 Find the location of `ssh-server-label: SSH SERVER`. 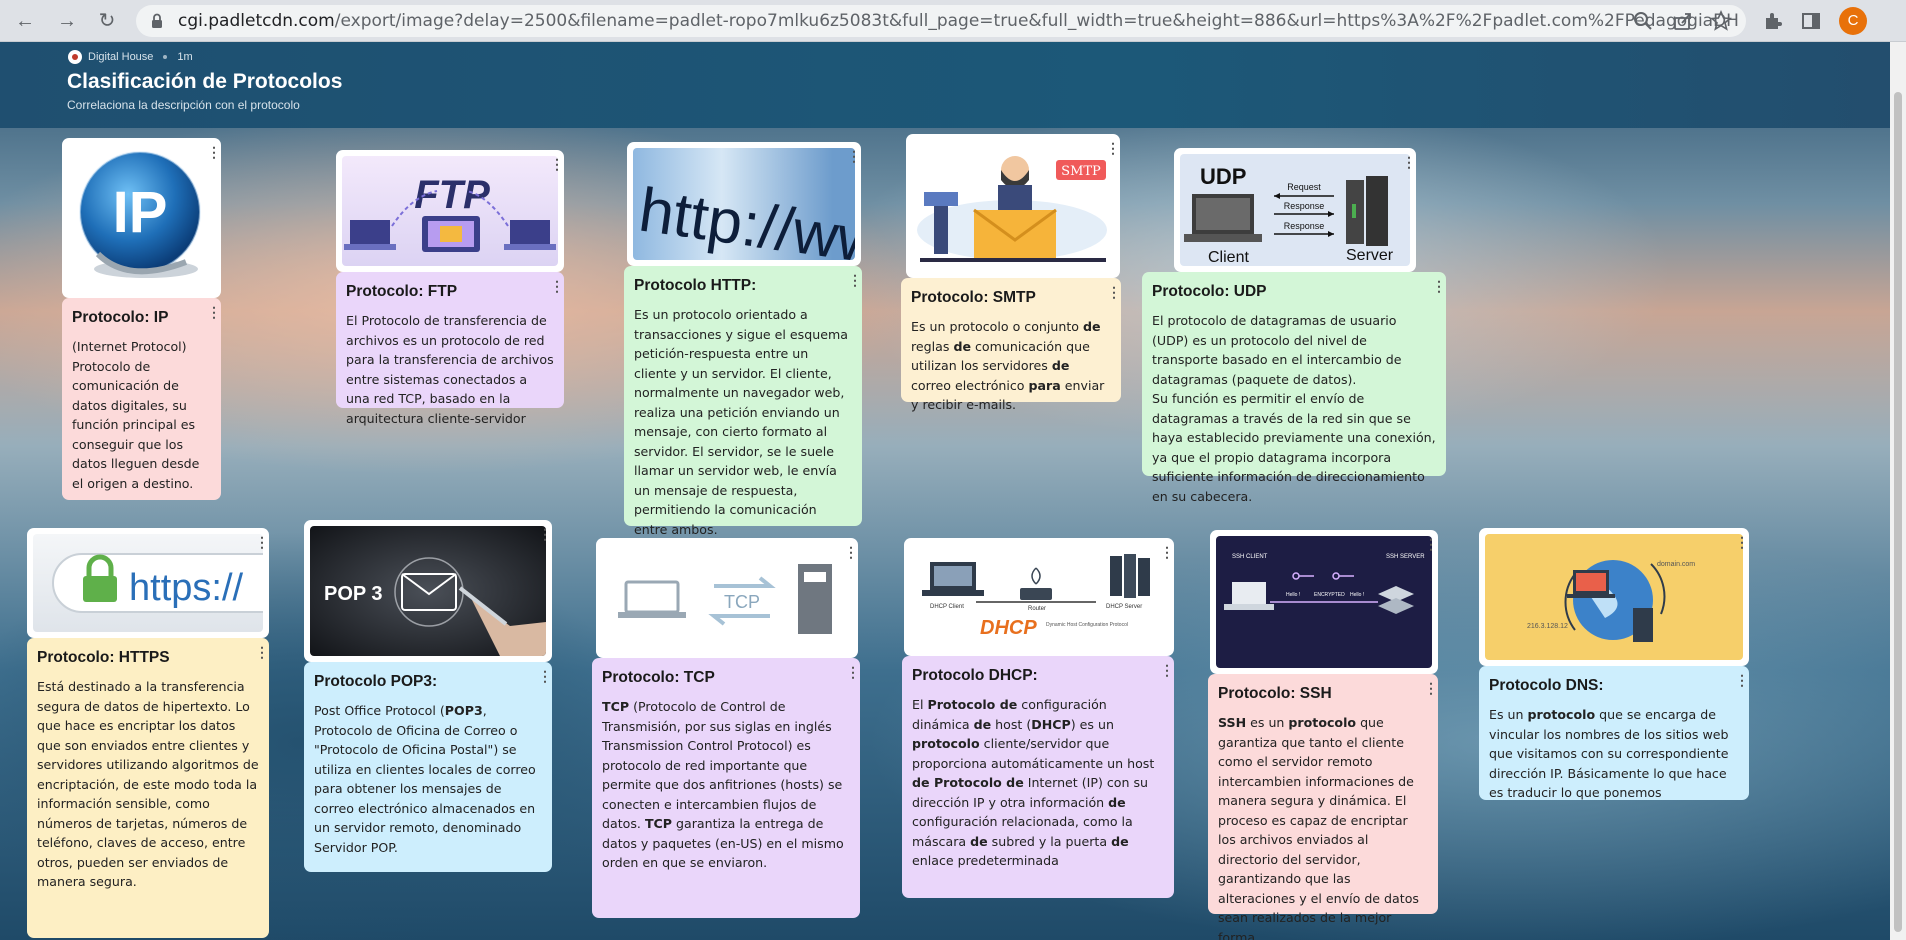

ssh-server-label: SSH SERVER is located at coordinates (1405, 557).